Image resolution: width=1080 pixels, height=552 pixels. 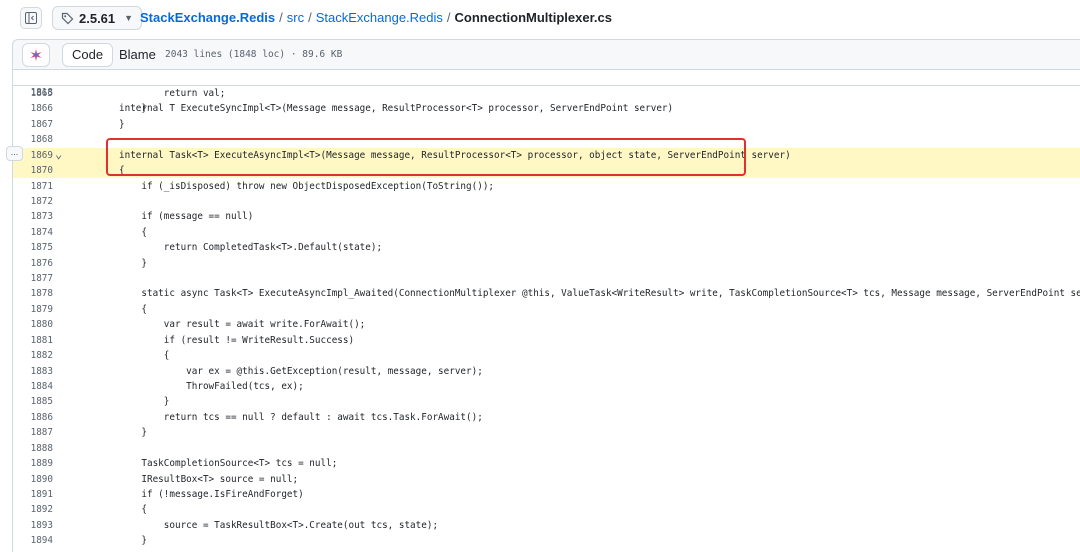 I want to click on sidebar-collapse-icon, so click(x=31, y=18).